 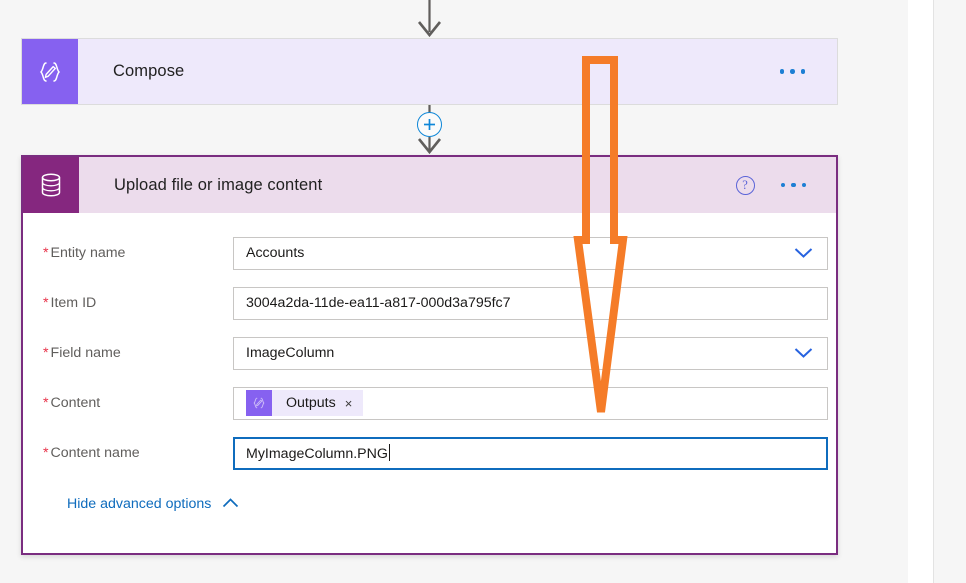 What do you see at coordinates (389, 452) in the screenshot?
I see `text-cursor` at bounding box center [389, 452].